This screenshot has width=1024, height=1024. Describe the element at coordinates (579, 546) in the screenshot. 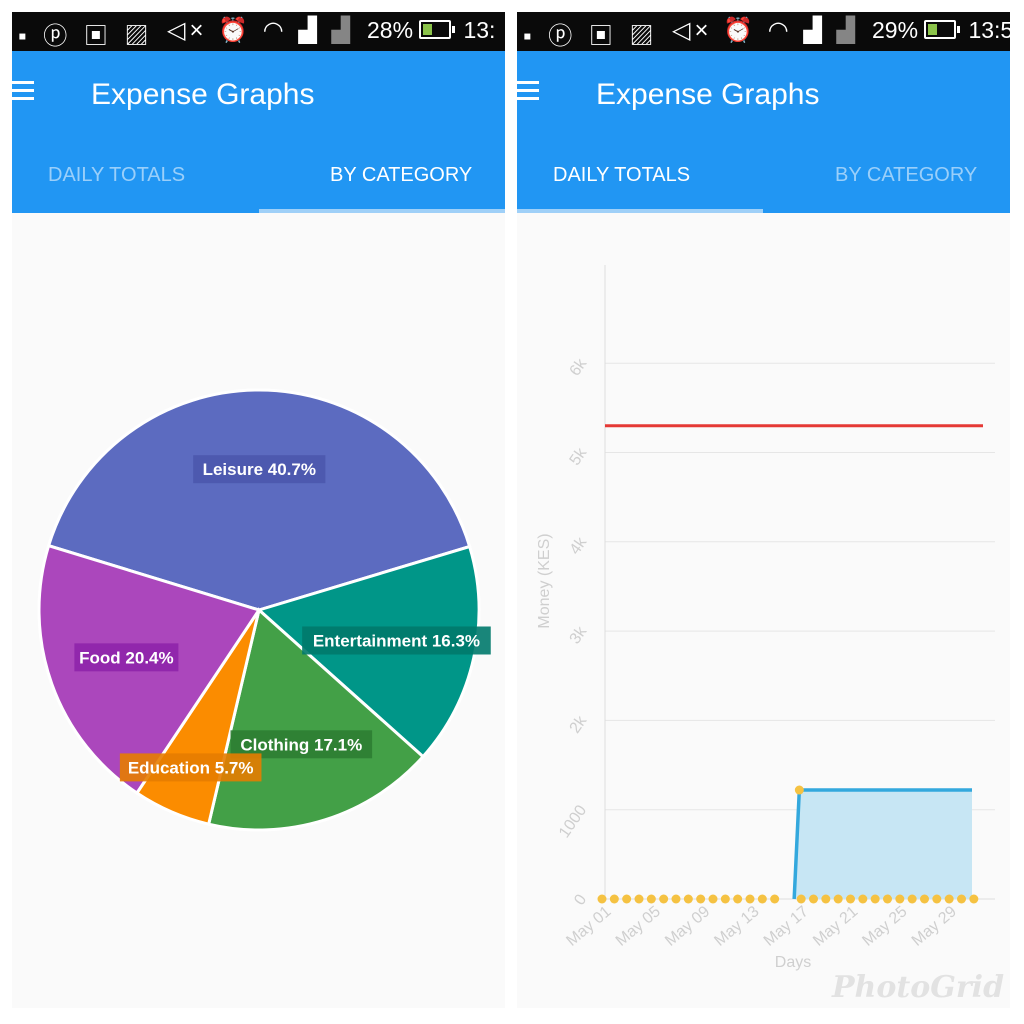

I see `y-tick-label: 4k` at that location.